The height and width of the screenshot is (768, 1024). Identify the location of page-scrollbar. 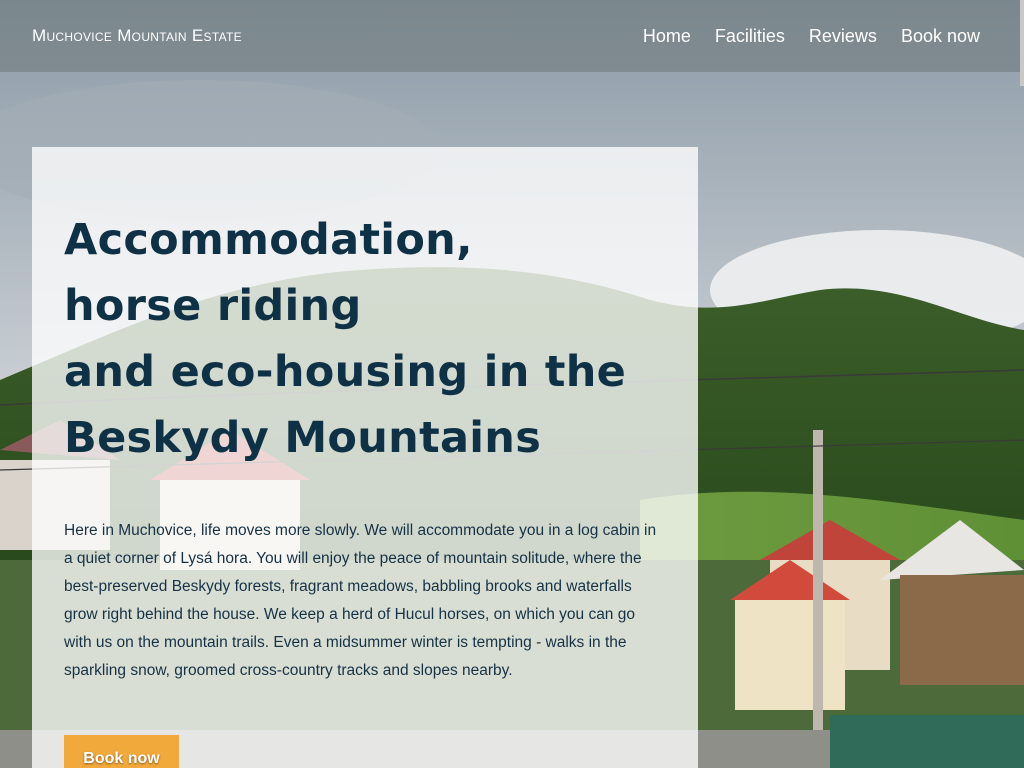
(1022, 384).